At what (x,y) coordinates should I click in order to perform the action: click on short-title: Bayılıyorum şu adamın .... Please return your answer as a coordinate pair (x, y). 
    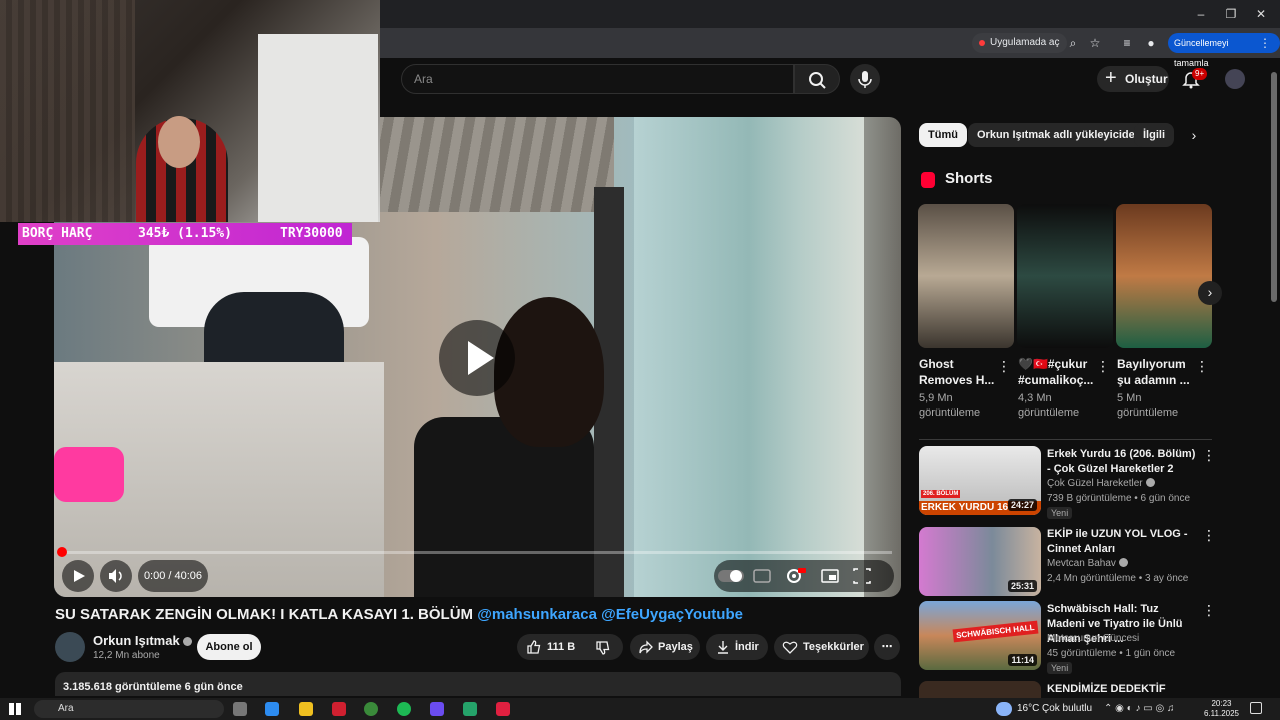
    Looking at the image, I should click on (1156, 372).